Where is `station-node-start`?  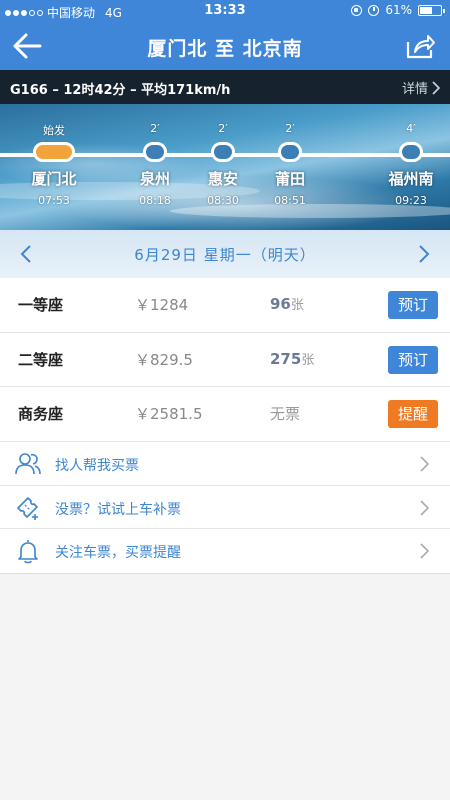 station-node-start is located at coordinates (54, 152).